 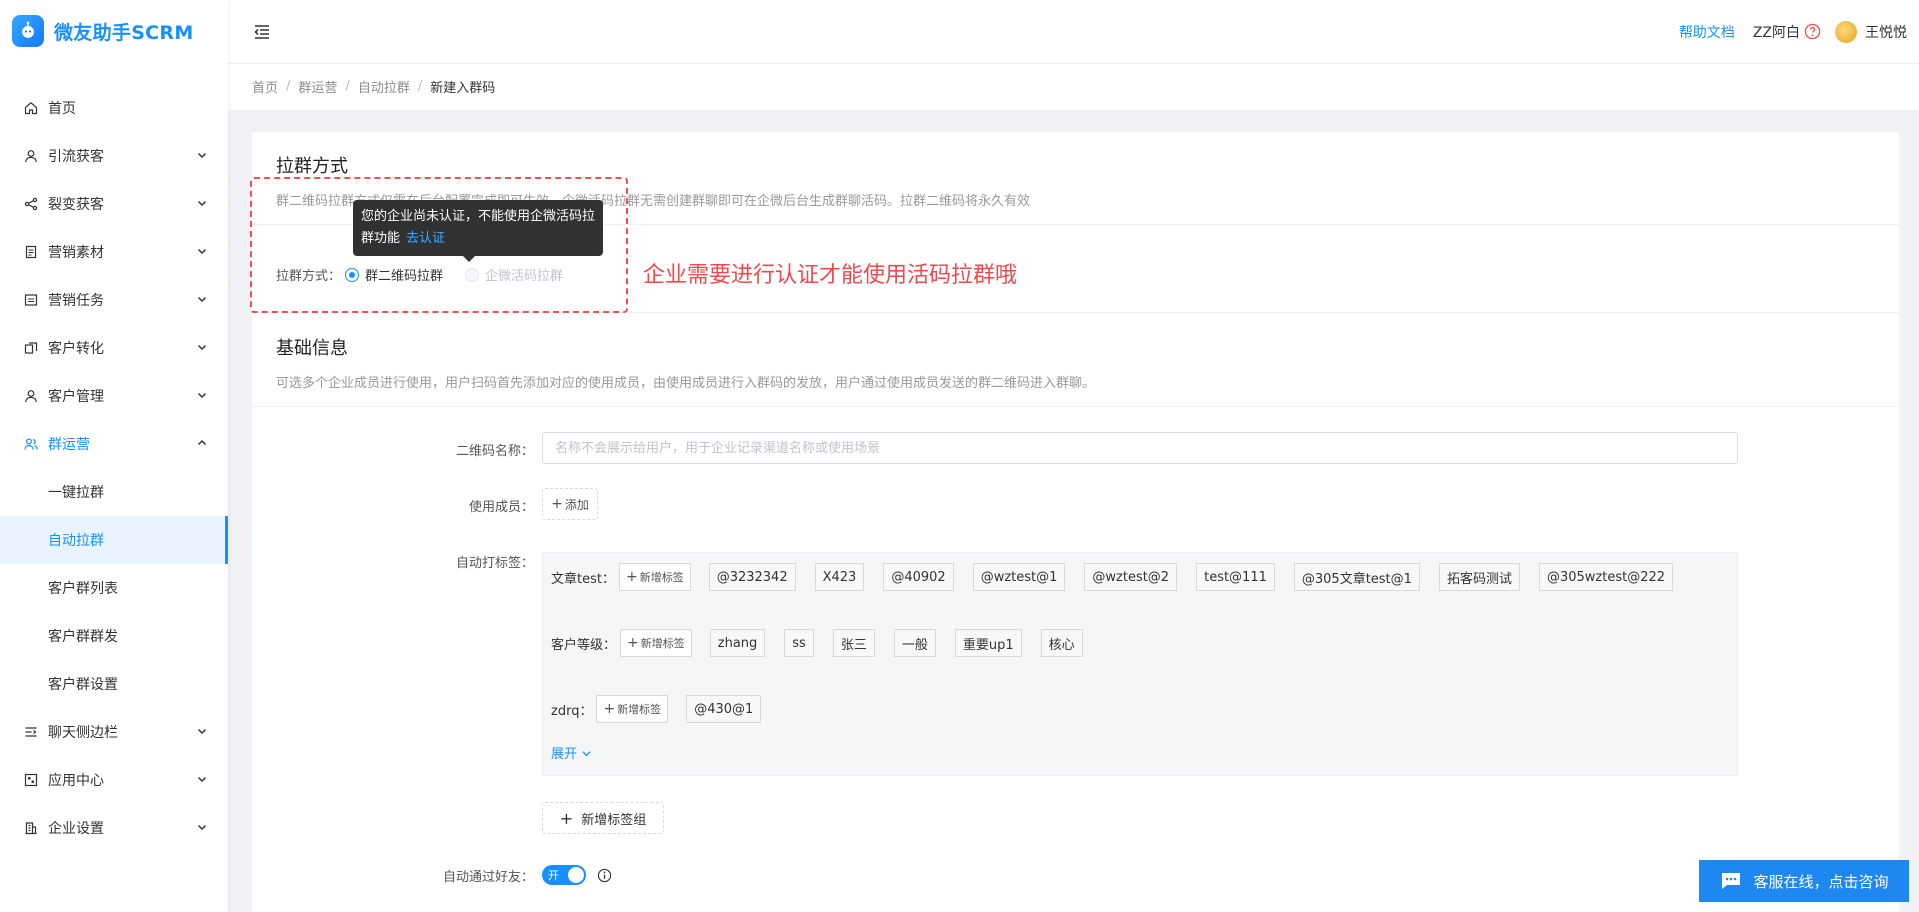 What do you see at coordinates (265, 86) in the screenshot?
I see `breadcrumb-home: 首页` at bounding box center [265, 86].